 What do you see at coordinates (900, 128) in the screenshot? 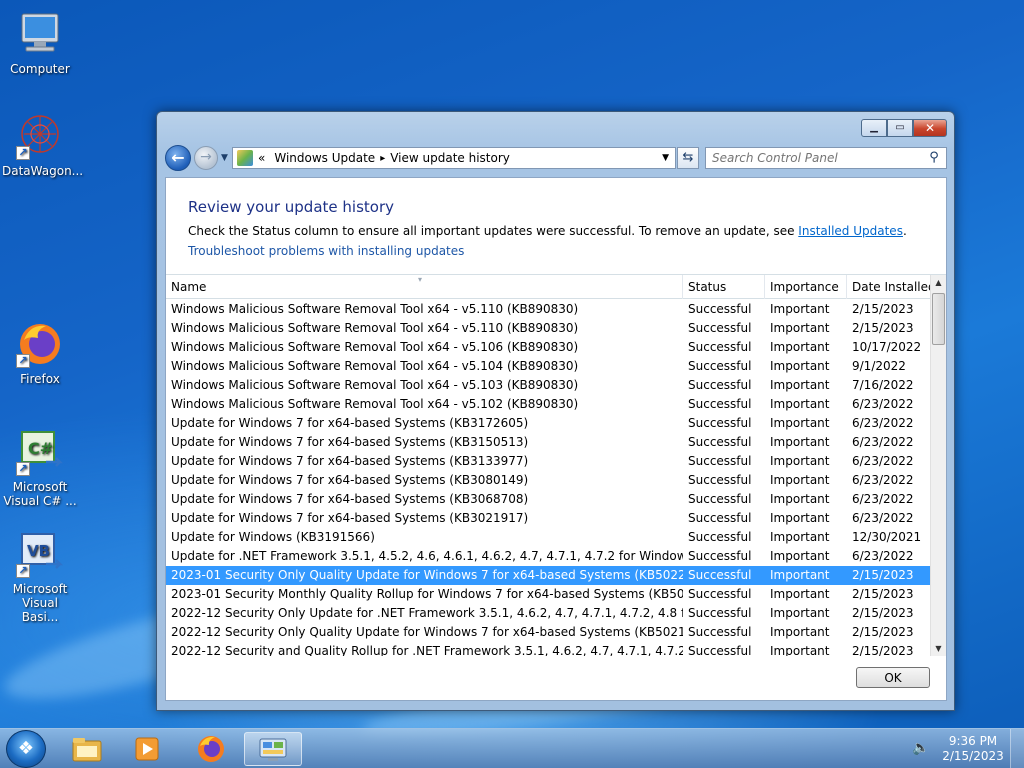
I see `maximize-button: ▭` at bounding box center [900, 128].